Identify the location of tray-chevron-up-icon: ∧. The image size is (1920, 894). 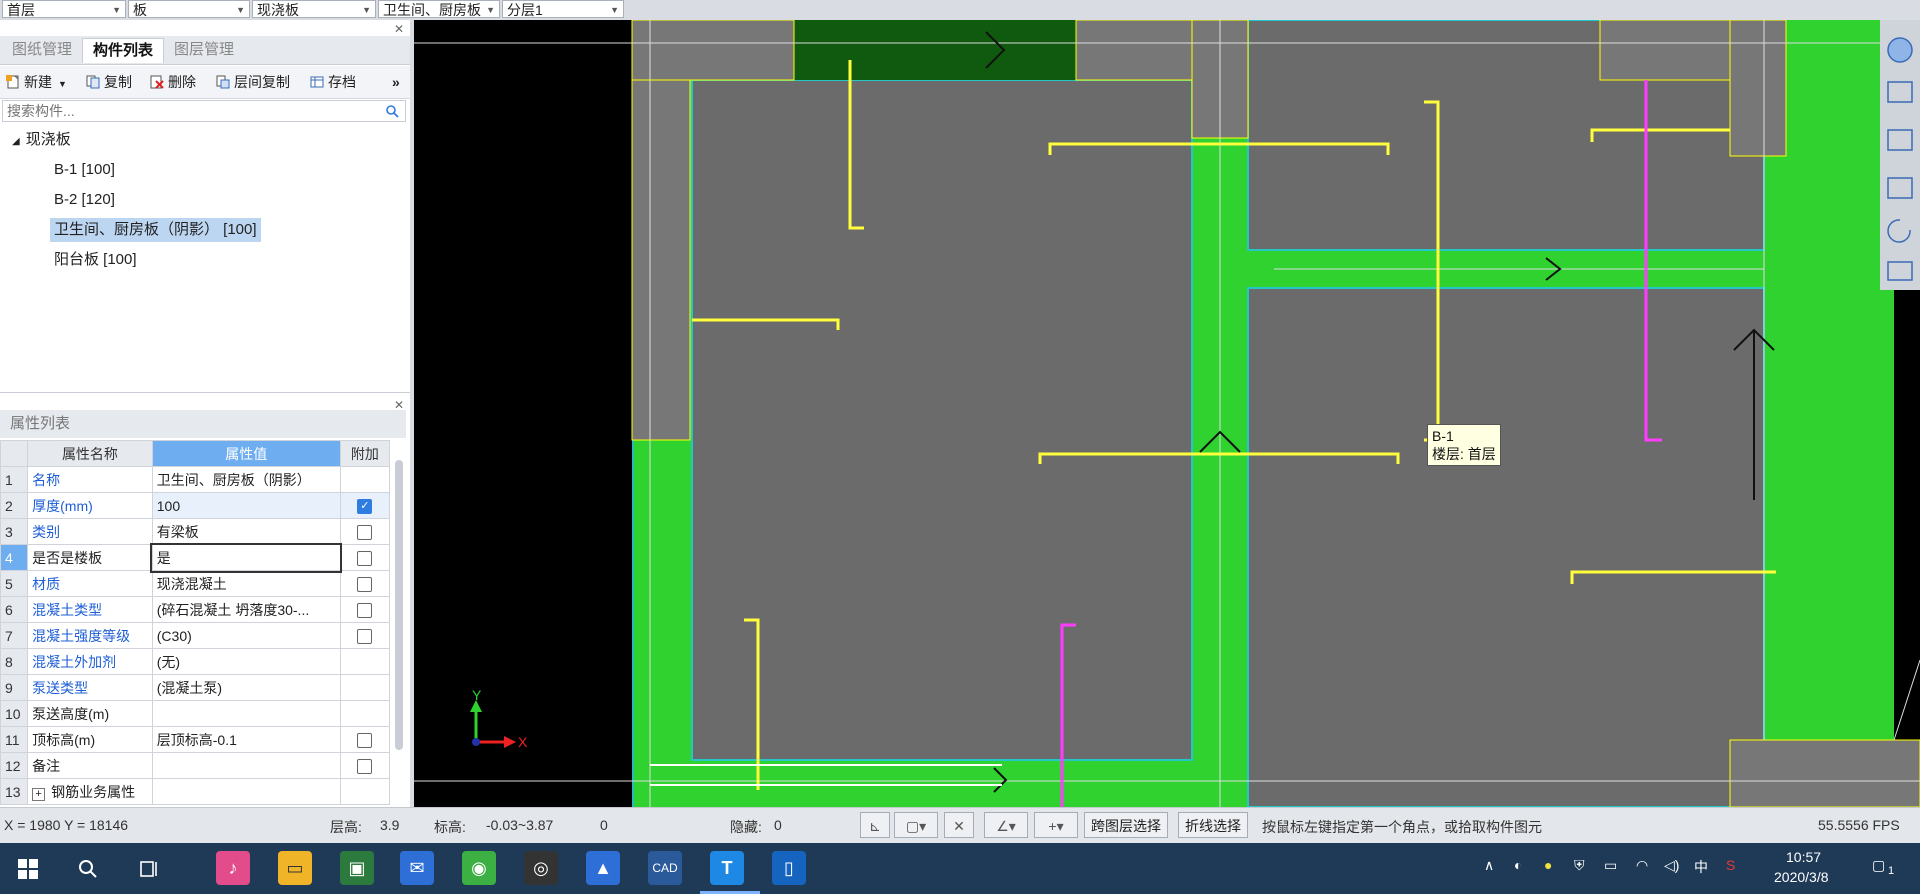
(1489, 865).